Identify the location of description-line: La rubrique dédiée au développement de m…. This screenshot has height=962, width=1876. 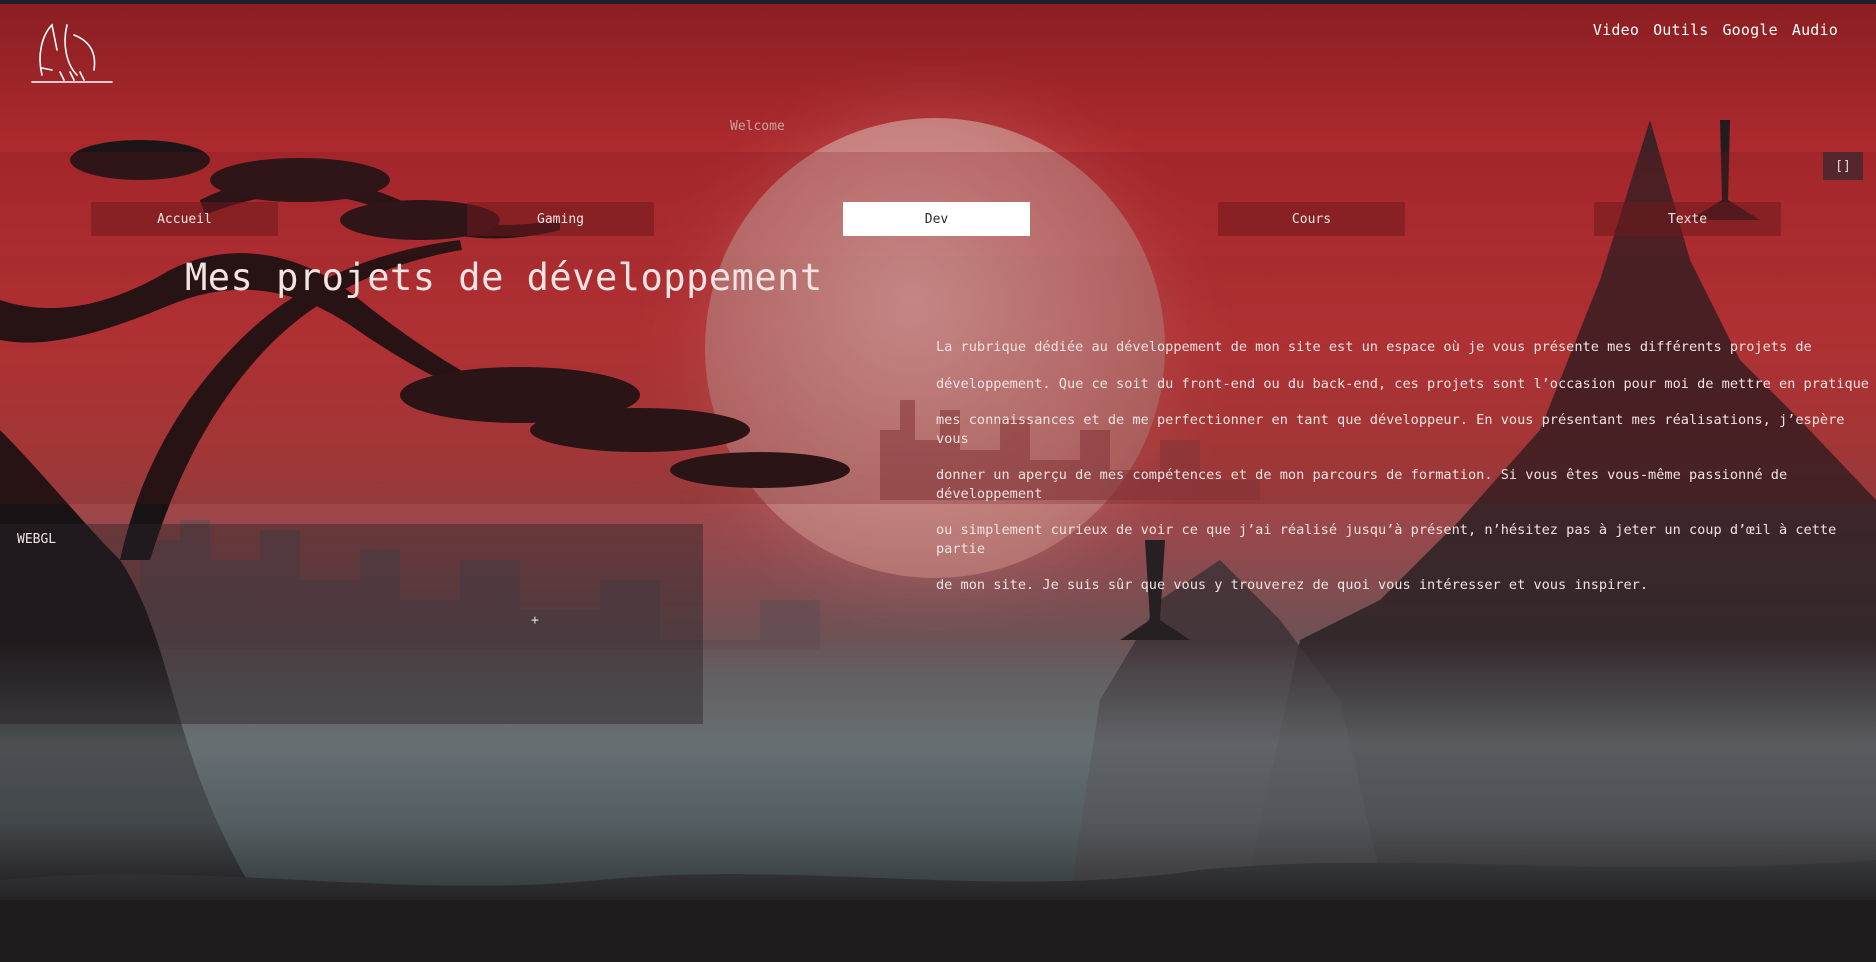
(1374, 347).